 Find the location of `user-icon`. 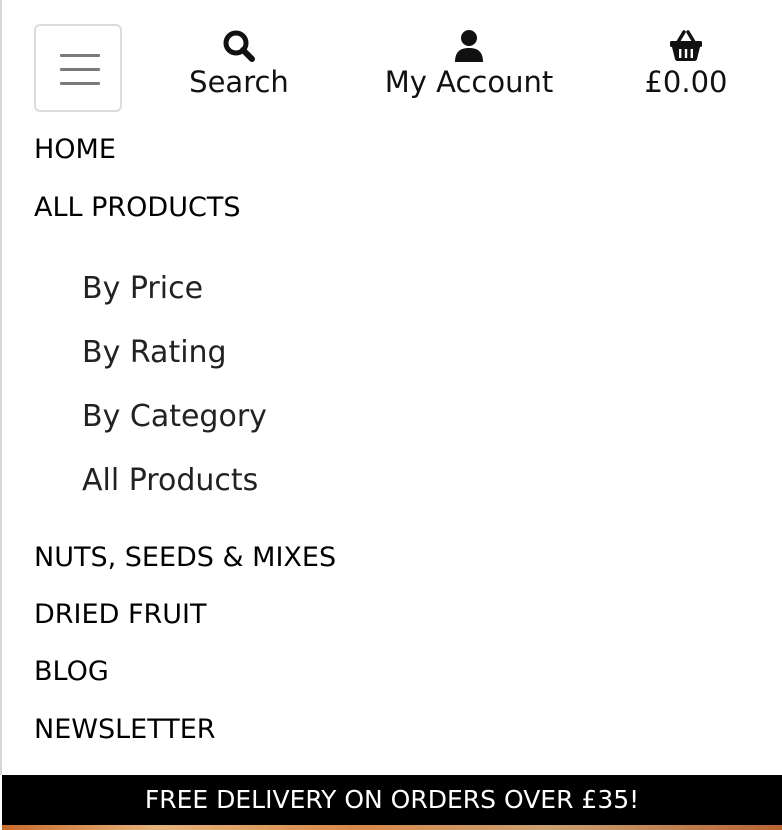

user-icon is located at coordinates (469, 46).